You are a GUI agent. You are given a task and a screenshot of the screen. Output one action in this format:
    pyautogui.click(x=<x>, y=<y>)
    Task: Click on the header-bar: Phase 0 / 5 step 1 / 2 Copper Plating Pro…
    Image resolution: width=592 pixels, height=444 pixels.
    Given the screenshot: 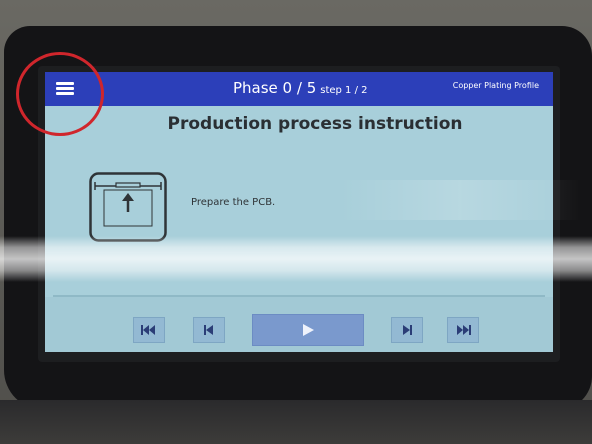 What is the action you would take?
    pyautogui.click(x=299, y=89)
    